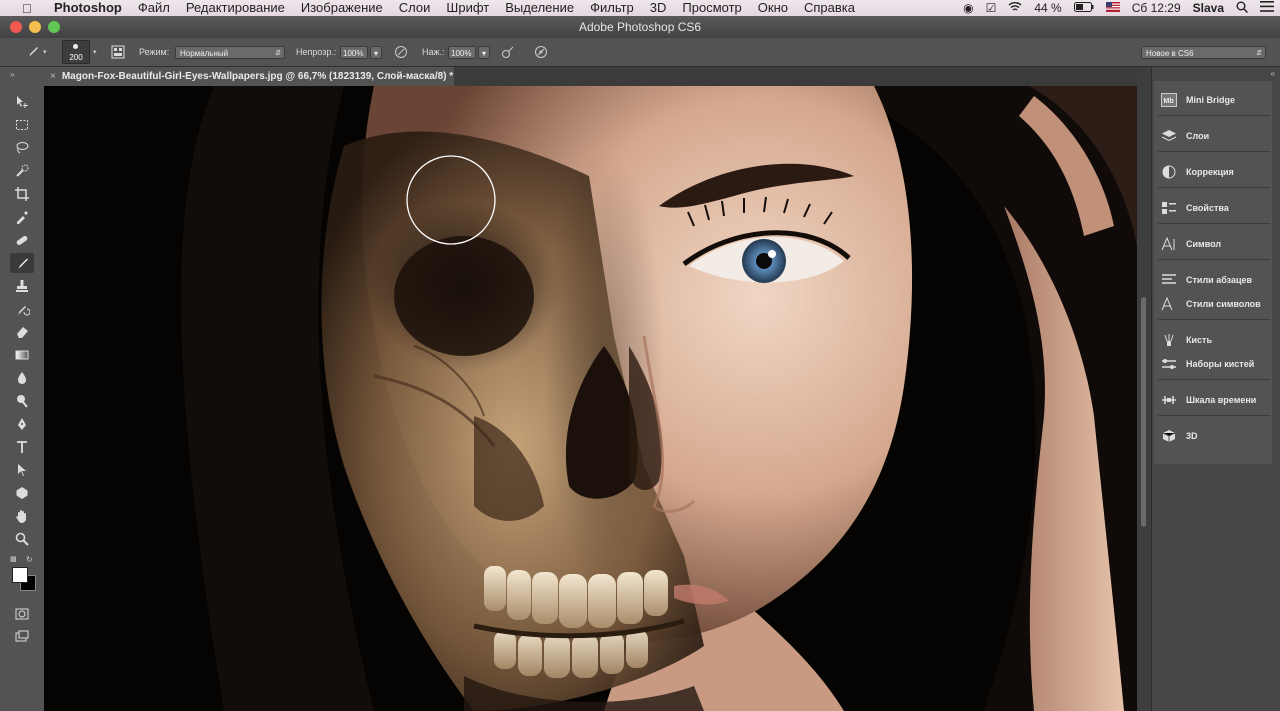 The height and width of the screenshot is (711, 1280). I want to click on panel-properties: Свойства, so click(1194, 208).